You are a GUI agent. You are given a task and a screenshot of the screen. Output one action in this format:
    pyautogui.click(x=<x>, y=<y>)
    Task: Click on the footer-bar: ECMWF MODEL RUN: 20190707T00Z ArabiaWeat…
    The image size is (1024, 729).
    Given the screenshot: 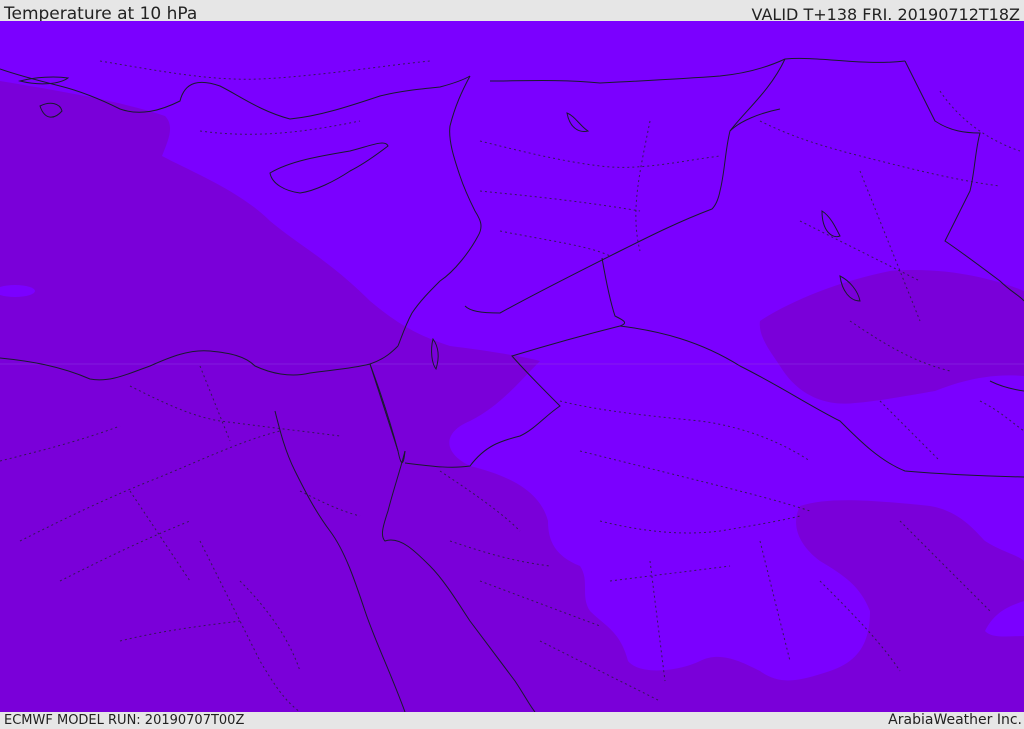 What is the action you would take?
    pyautogui.click(x=512, y=720)
    